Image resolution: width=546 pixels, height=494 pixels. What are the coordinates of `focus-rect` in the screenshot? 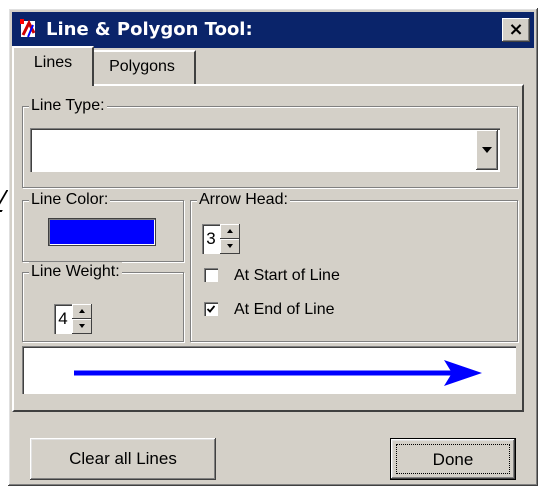 It's located at (453, 459).